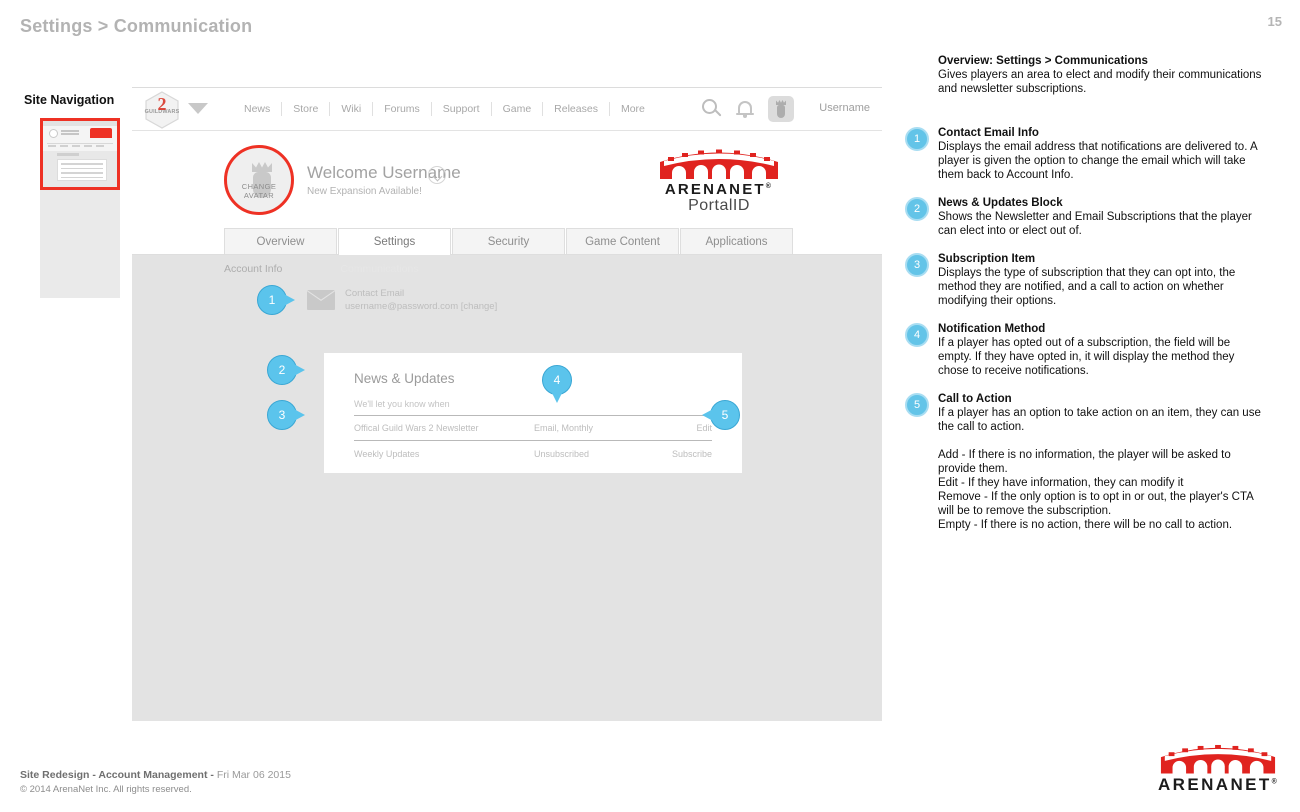 This screenshot has width=1300, height=812. What do you see at coordinates (688, 454) in the screenshot?
I see `subscription-cta: Subscribe` at bounding box center [688, 454].